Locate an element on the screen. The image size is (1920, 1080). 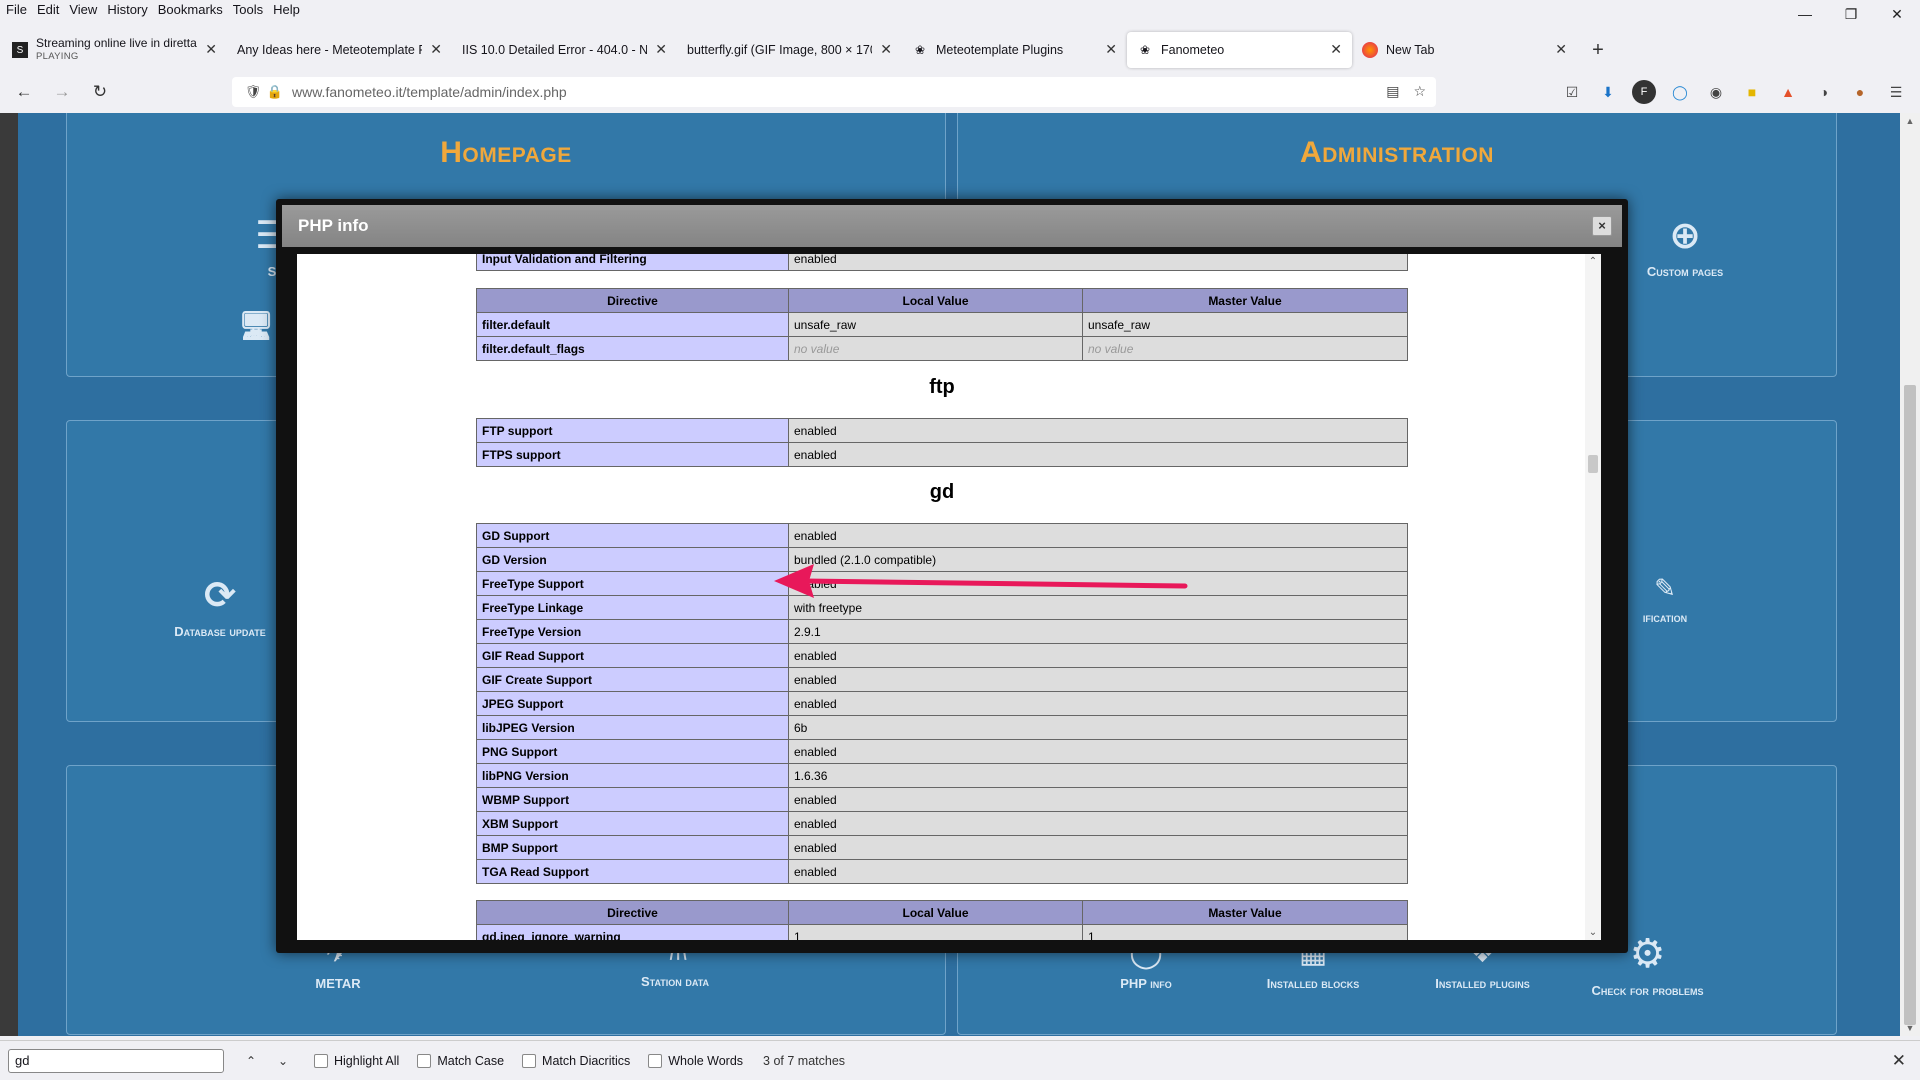
homepage-title: Homepage is located at coordinates (506, 152).